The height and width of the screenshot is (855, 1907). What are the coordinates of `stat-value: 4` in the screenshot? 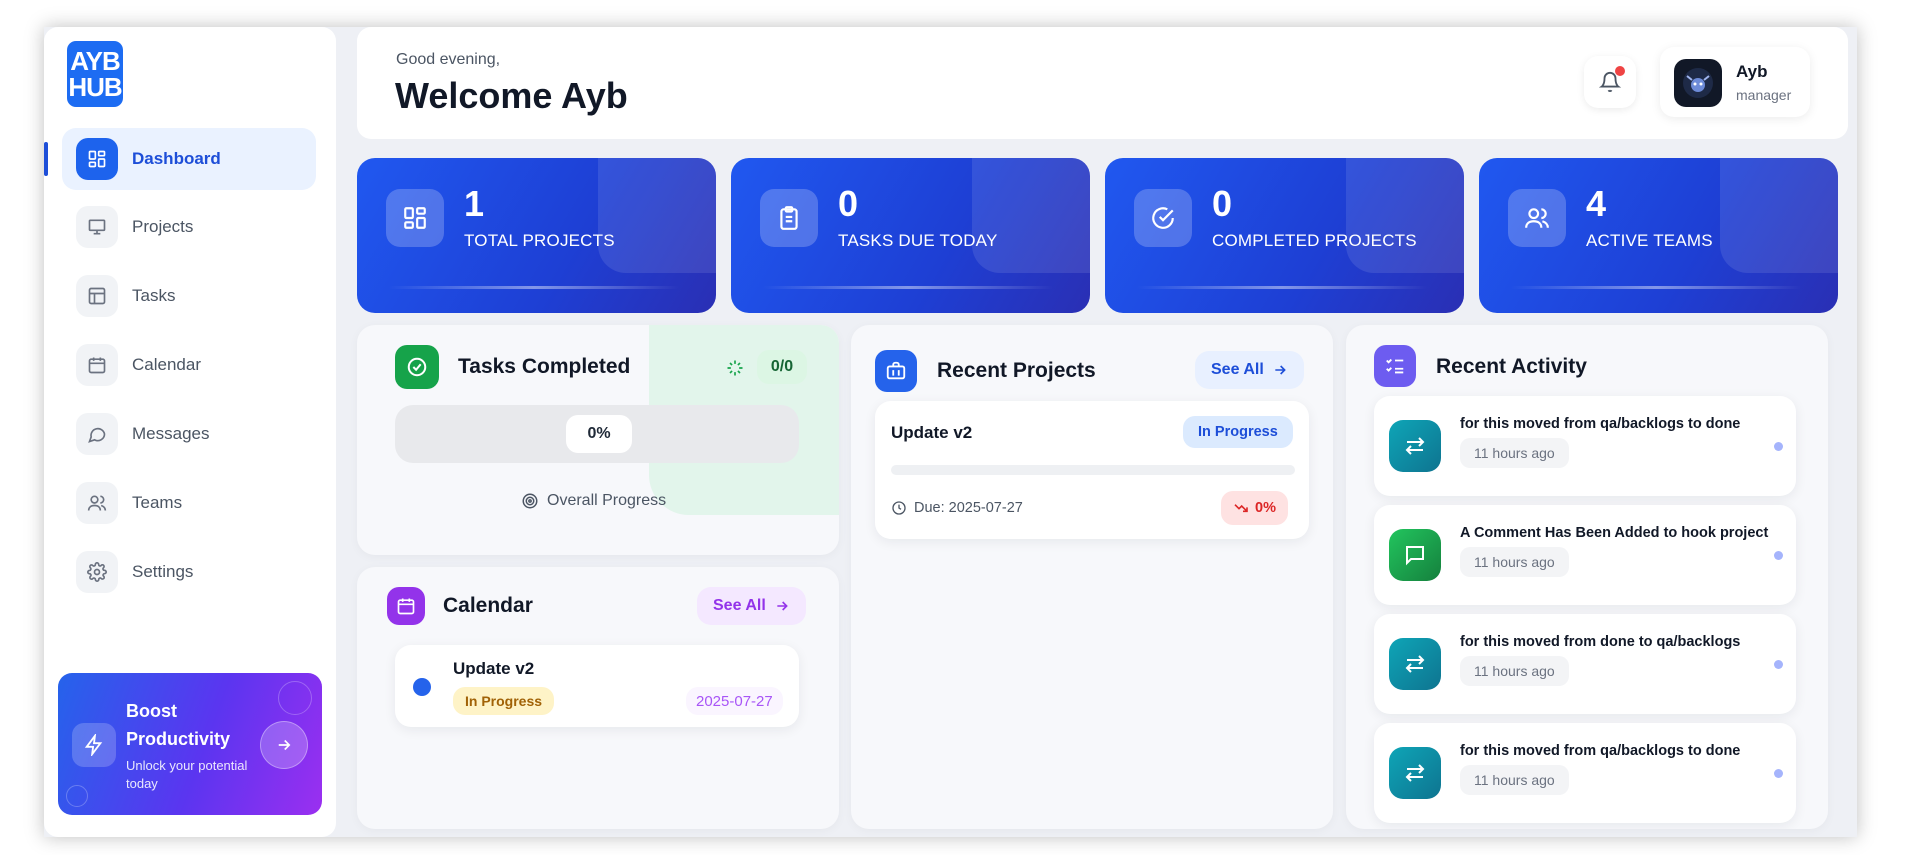 It's located at (1596, 203).